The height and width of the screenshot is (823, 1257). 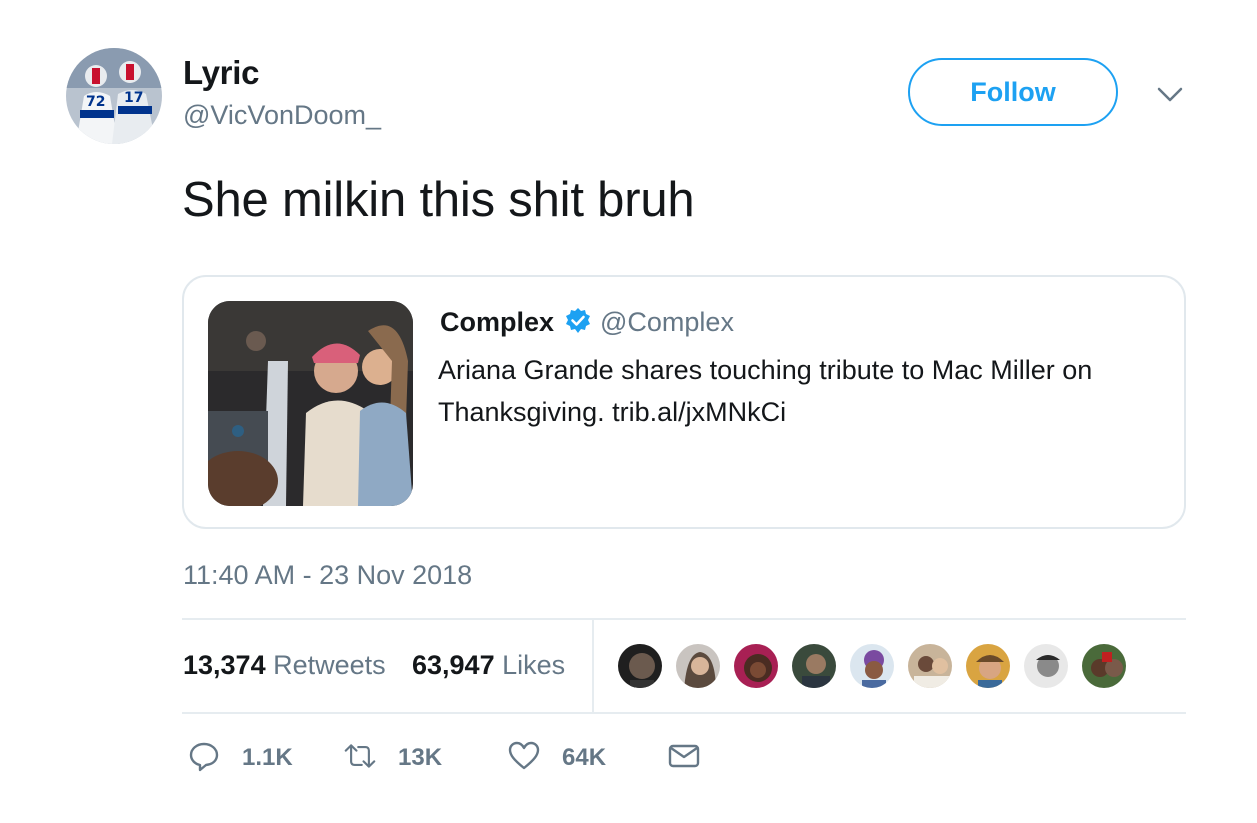 I want to click on retweet-button: 13K, so click(x=393, y=758).